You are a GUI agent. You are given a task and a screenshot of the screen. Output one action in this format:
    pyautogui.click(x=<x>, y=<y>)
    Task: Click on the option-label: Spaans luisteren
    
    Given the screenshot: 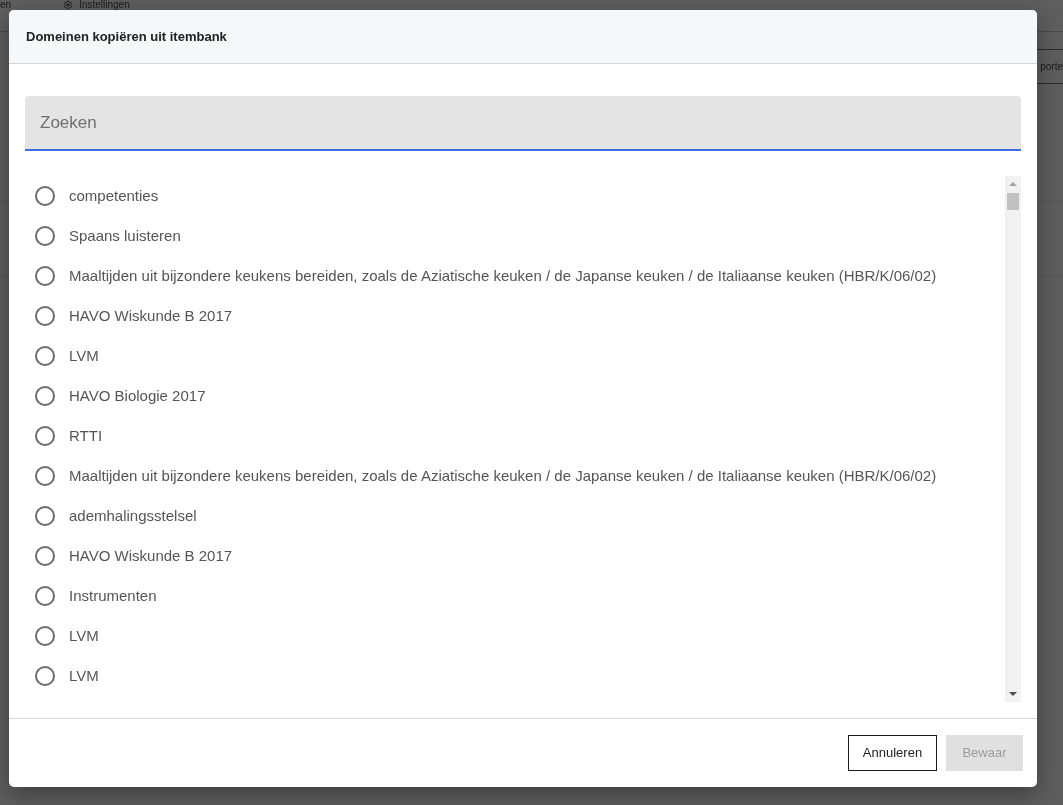 What is the action you would take?
    pyautogui.click(x=125, y=236)
    